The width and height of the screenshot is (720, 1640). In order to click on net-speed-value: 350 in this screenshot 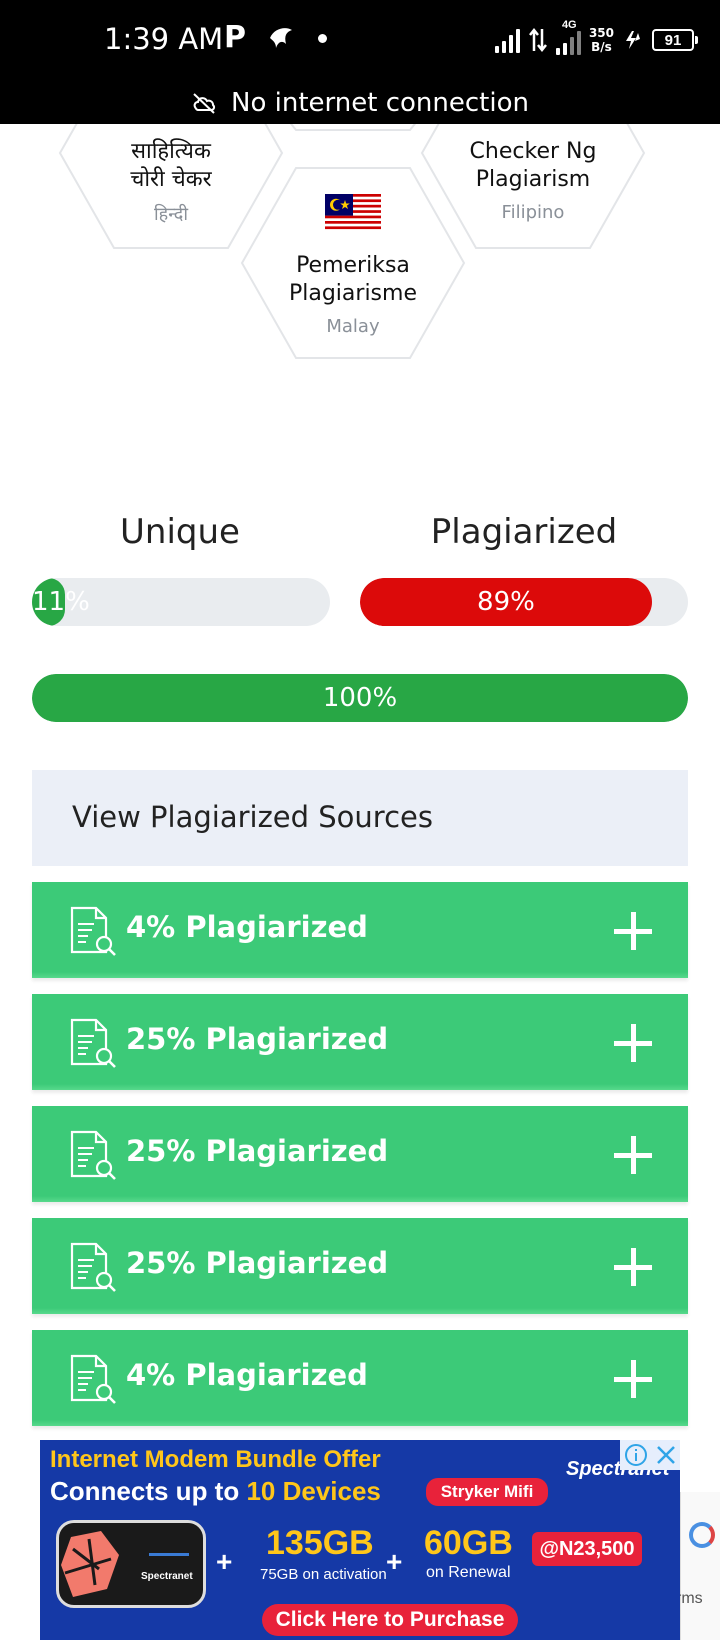, I will do `click(601, 33)`.